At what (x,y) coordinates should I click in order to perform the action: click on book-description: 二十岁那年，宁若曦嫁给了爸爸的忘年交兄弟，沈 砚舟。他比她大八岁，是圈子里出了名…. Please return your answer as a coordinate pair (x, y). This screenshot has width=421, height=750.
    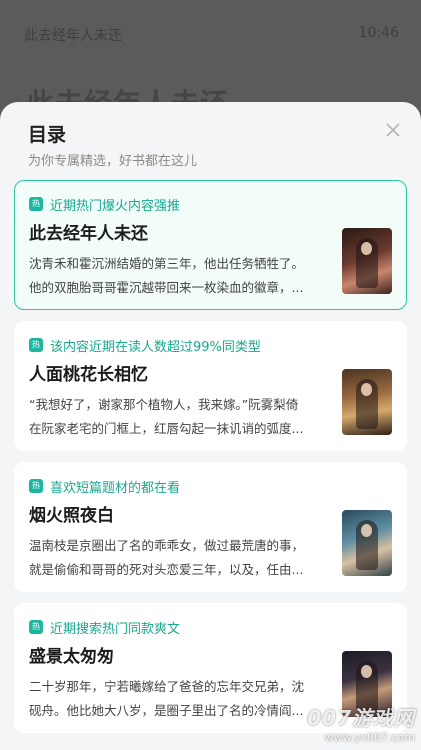
    Looking at the image, I should click on (177, 699).